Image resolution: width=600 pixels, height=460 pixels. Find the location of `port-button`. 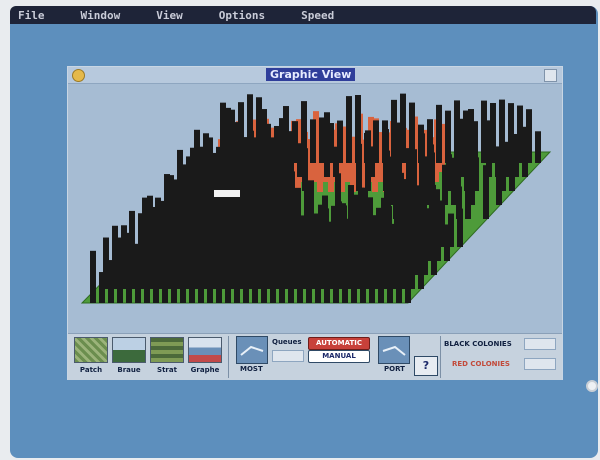

port-button is located at coordinates (394, 350).